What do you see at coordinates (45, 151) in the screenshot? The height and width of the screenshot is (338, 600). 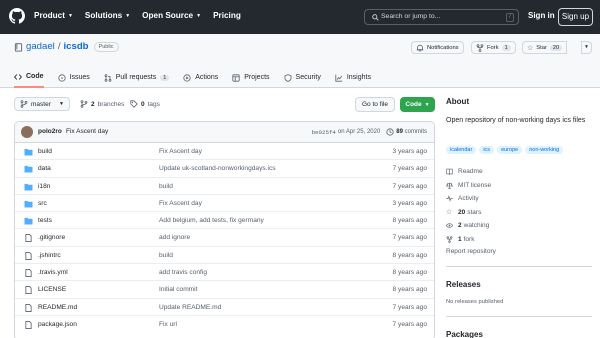 I see `file-name-link: build` at bounding box center [45, 151].